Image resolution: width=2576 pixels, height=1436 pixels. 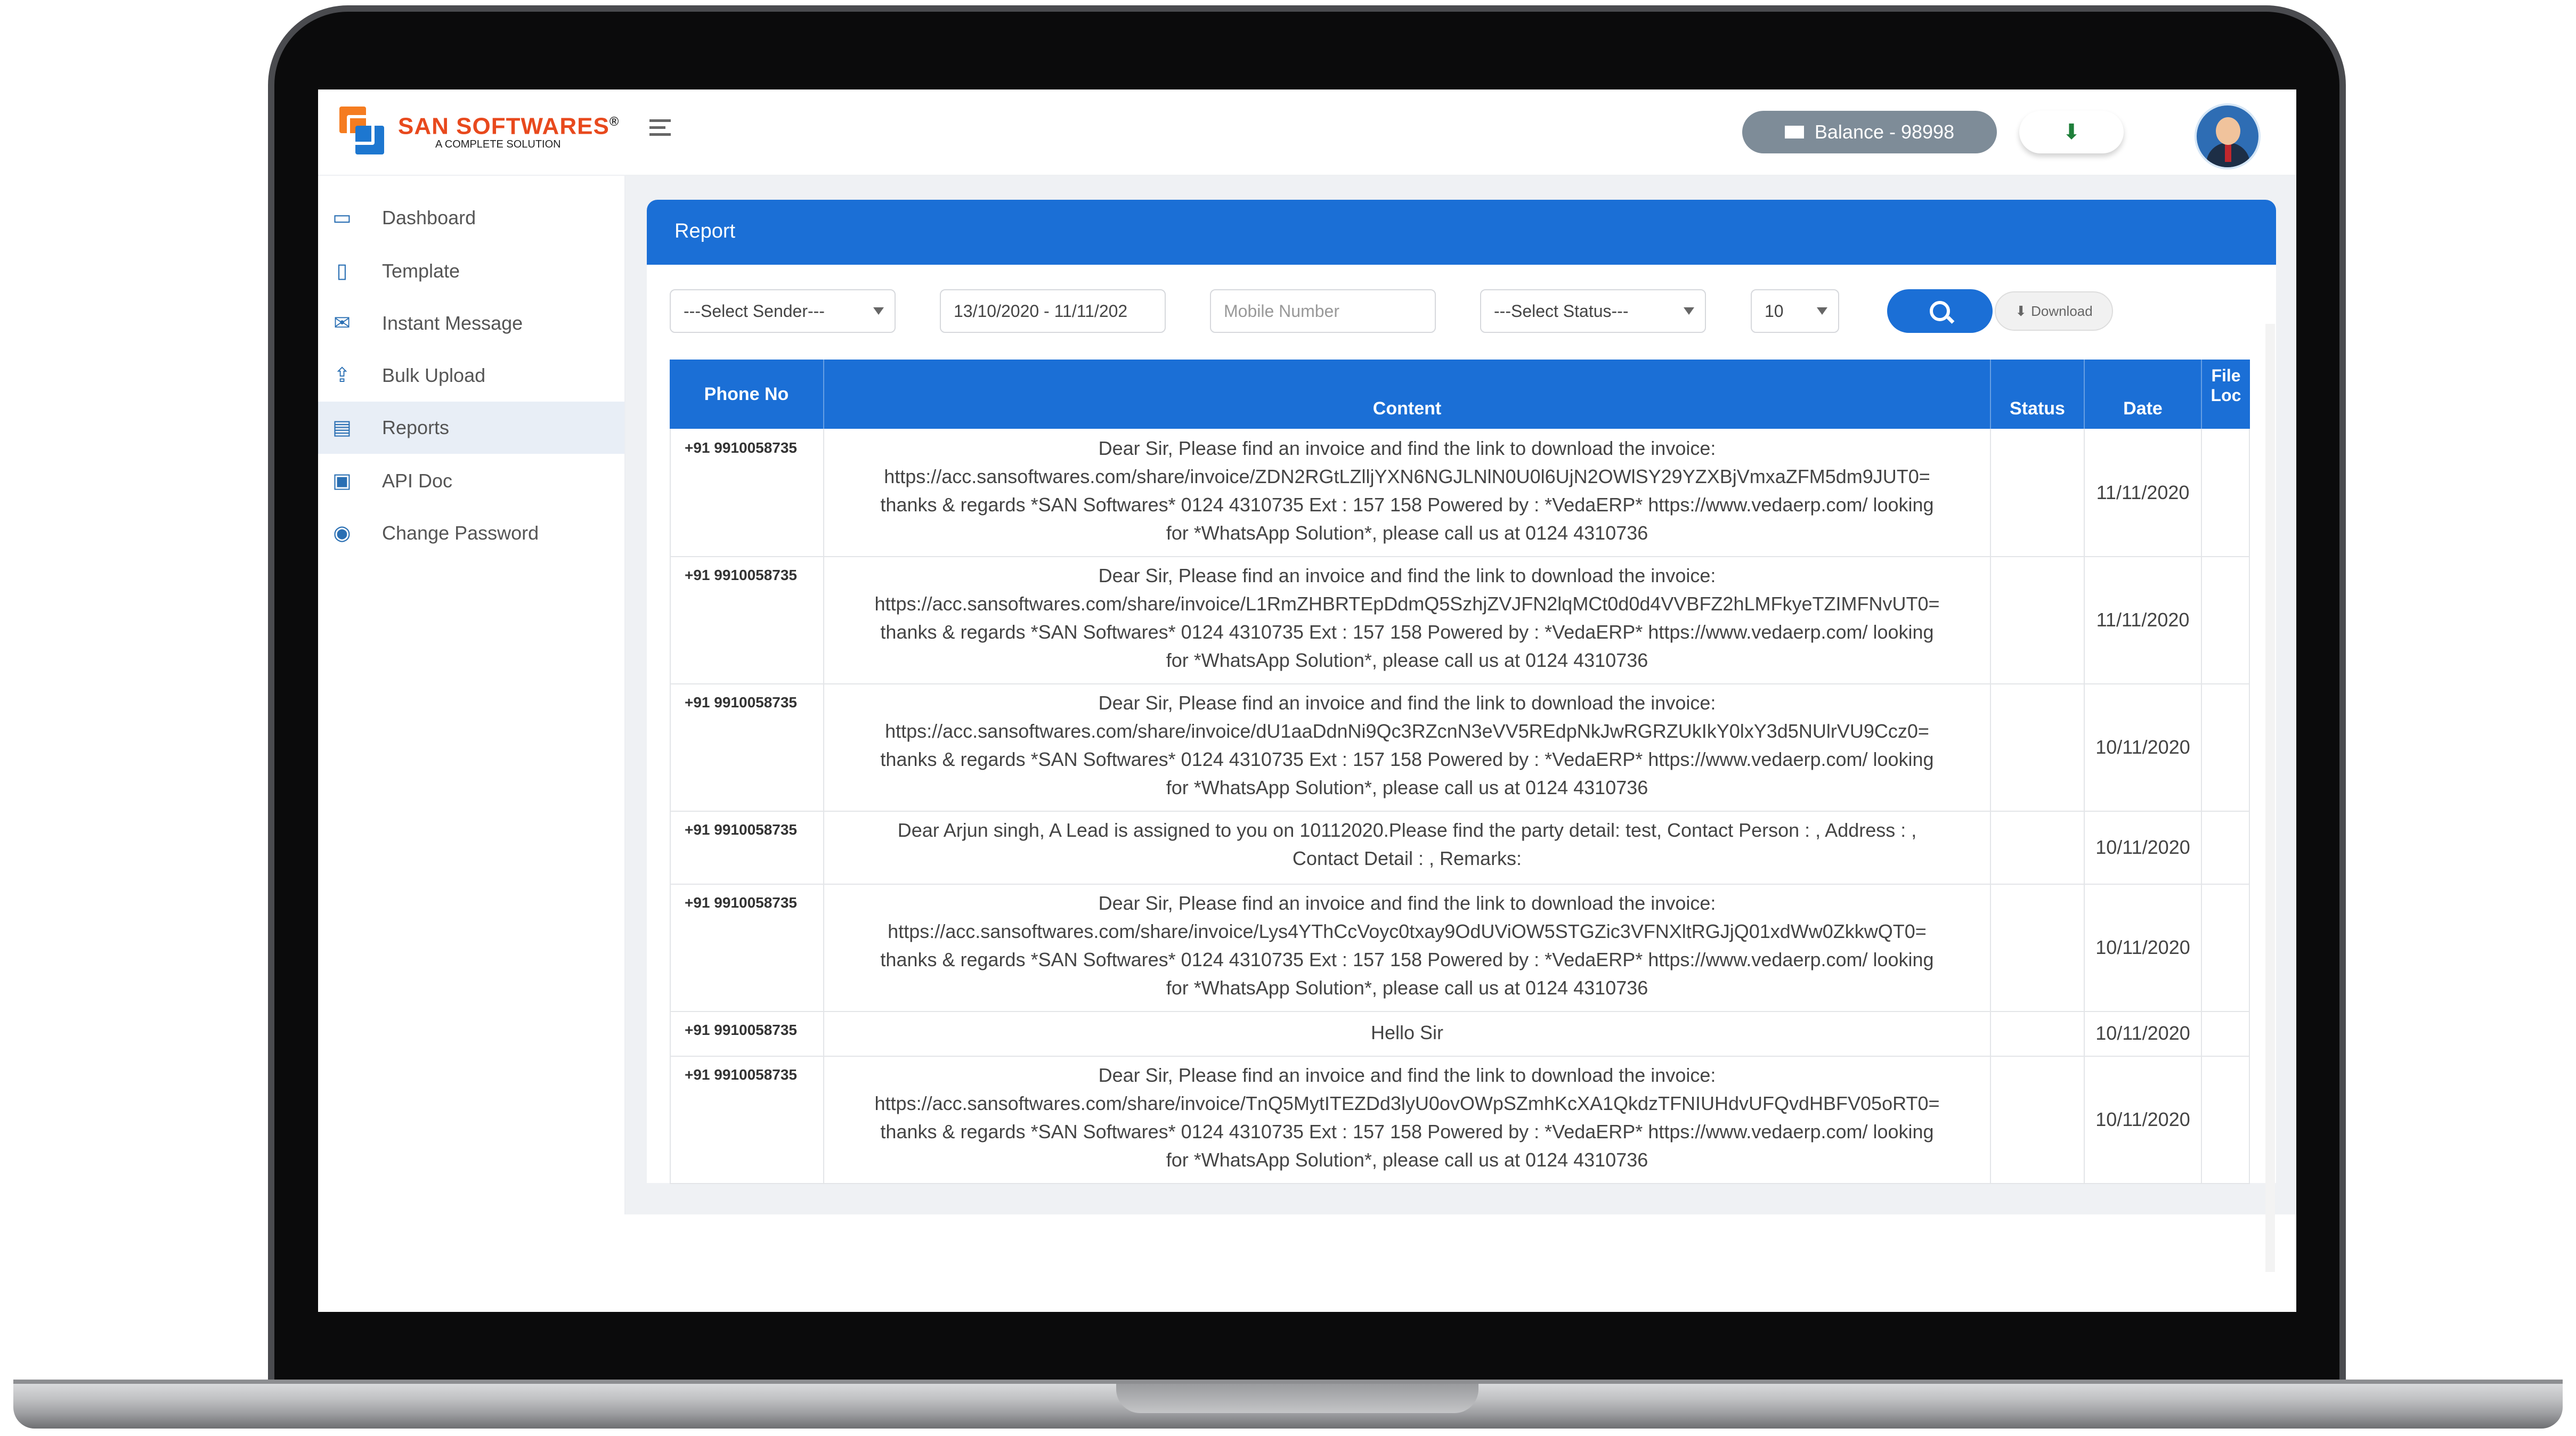 What do you see at coordinates (660, 130) in the screenshot?
I see `menu-toggle-icon` at bounding box center [660, 130].